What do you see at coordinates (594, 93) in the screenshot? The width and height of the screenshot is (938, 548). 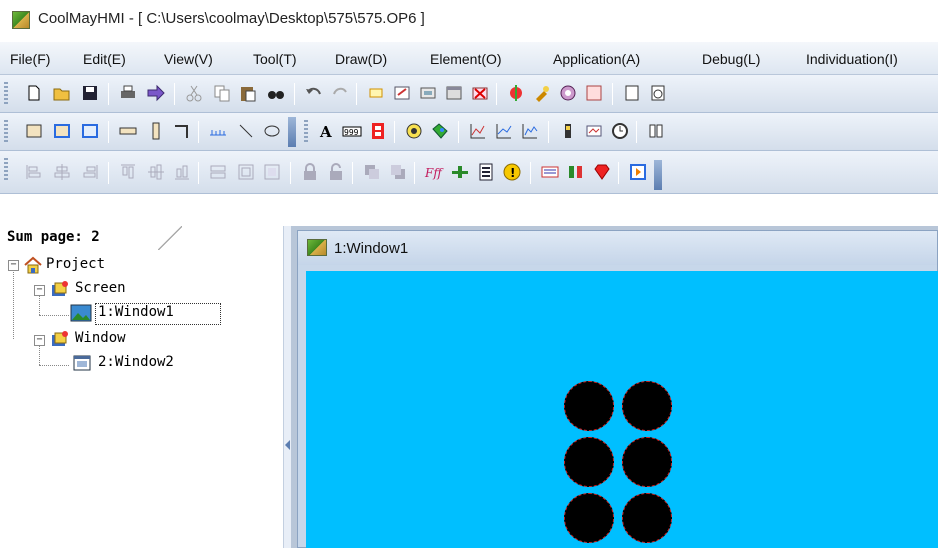 I see `function-icon` at bounding box center [594, 93].